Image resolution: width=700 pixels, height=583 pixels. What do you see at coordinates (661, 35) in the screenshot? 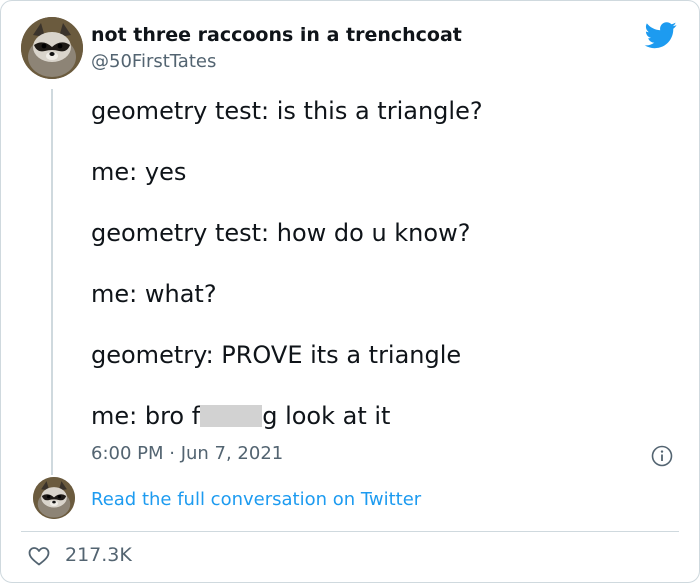
I see `twitter-bird-icon` at bounding box center [661, 35].